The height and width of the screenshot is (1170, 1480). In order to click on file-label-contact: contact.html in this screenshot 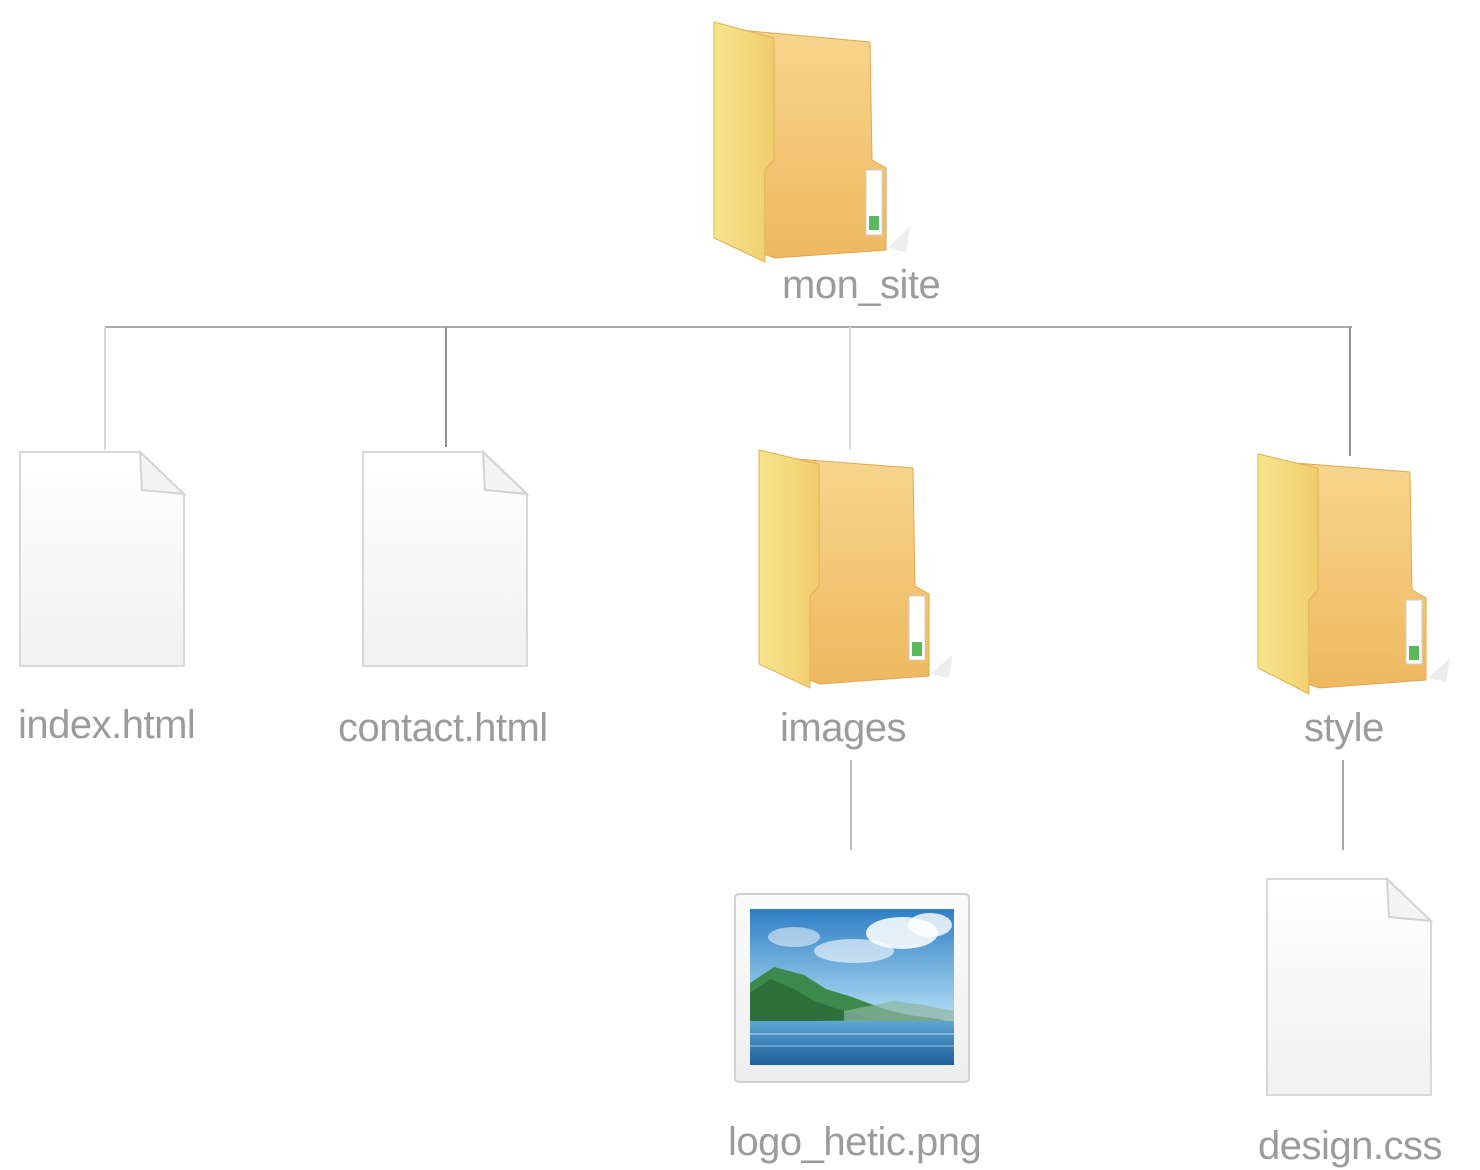, I will do `click(443, 728)`.